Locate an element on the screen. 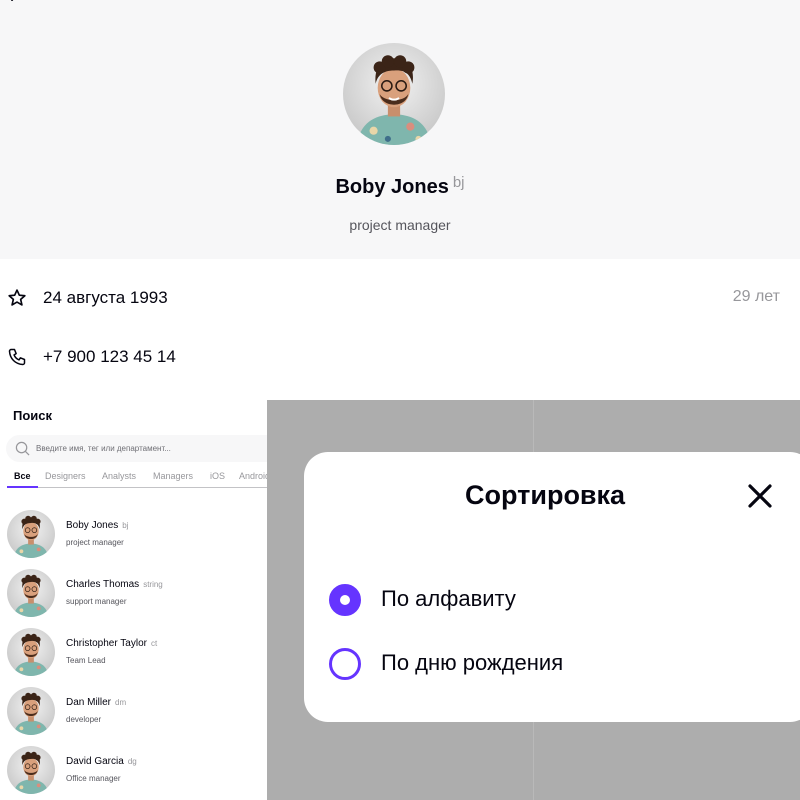  tab-android: Android is located at coordinates (253, 476).